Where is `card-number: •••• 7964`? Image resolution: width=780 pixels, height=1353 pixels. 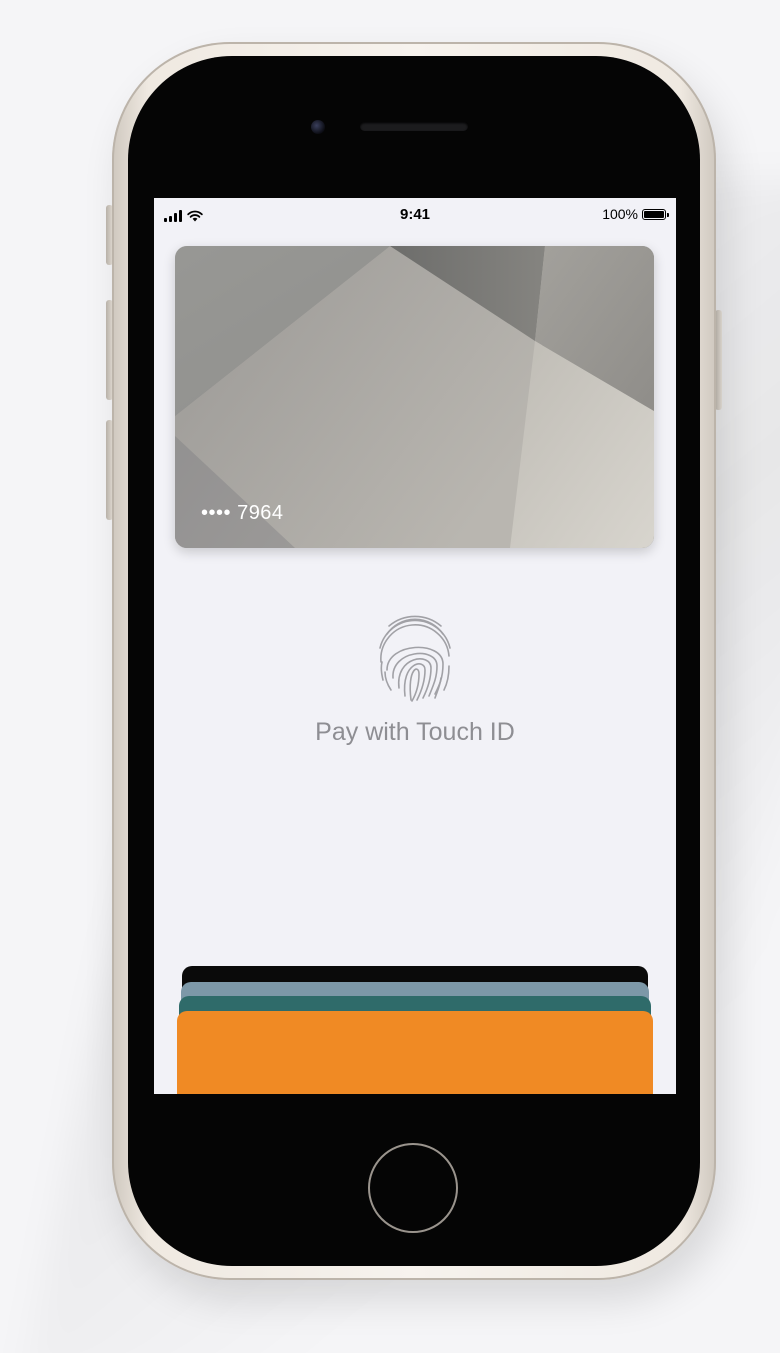 card-number: •••• 7964 is located at coordinates (242, 513).